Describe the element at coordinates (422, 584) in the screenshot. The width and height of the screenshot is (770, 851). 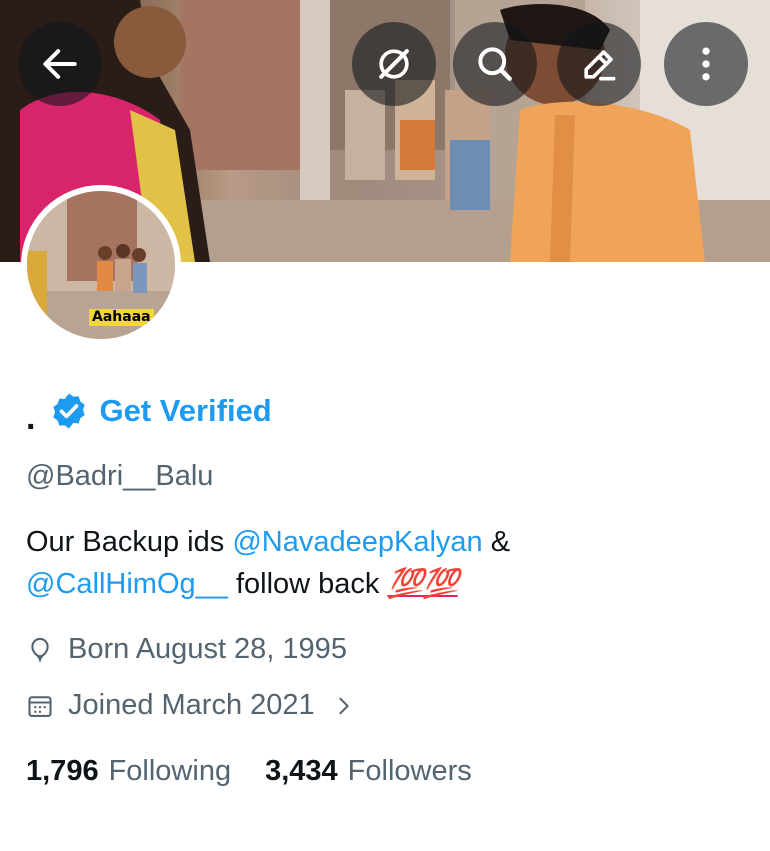
I see `hundred-points-emoji: 💯💯` at that location.